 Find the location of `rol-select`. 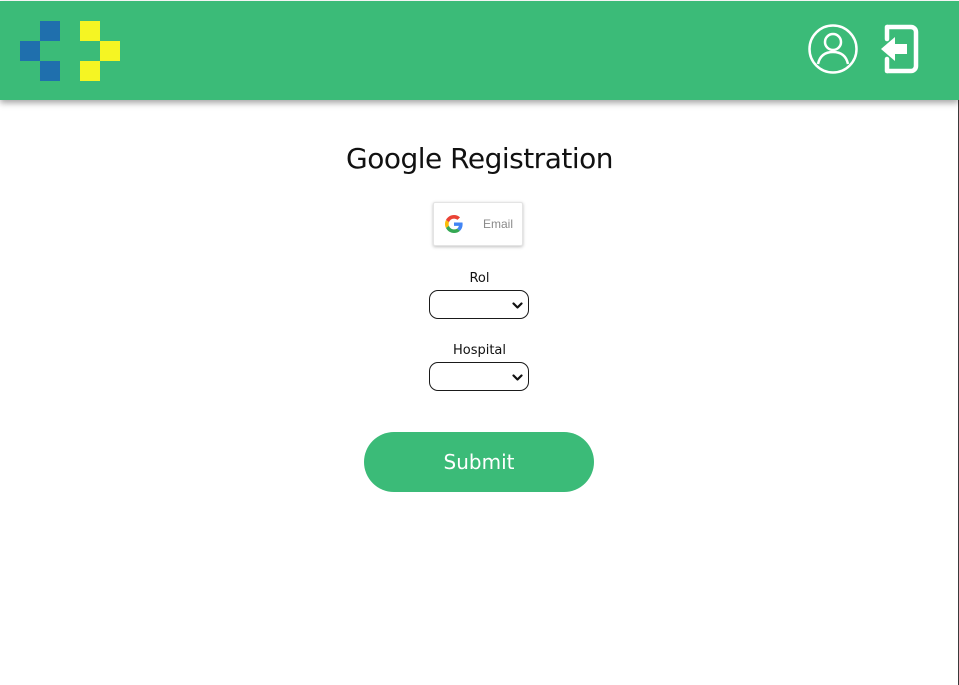

rol-select is located at coordinates (479, 304).